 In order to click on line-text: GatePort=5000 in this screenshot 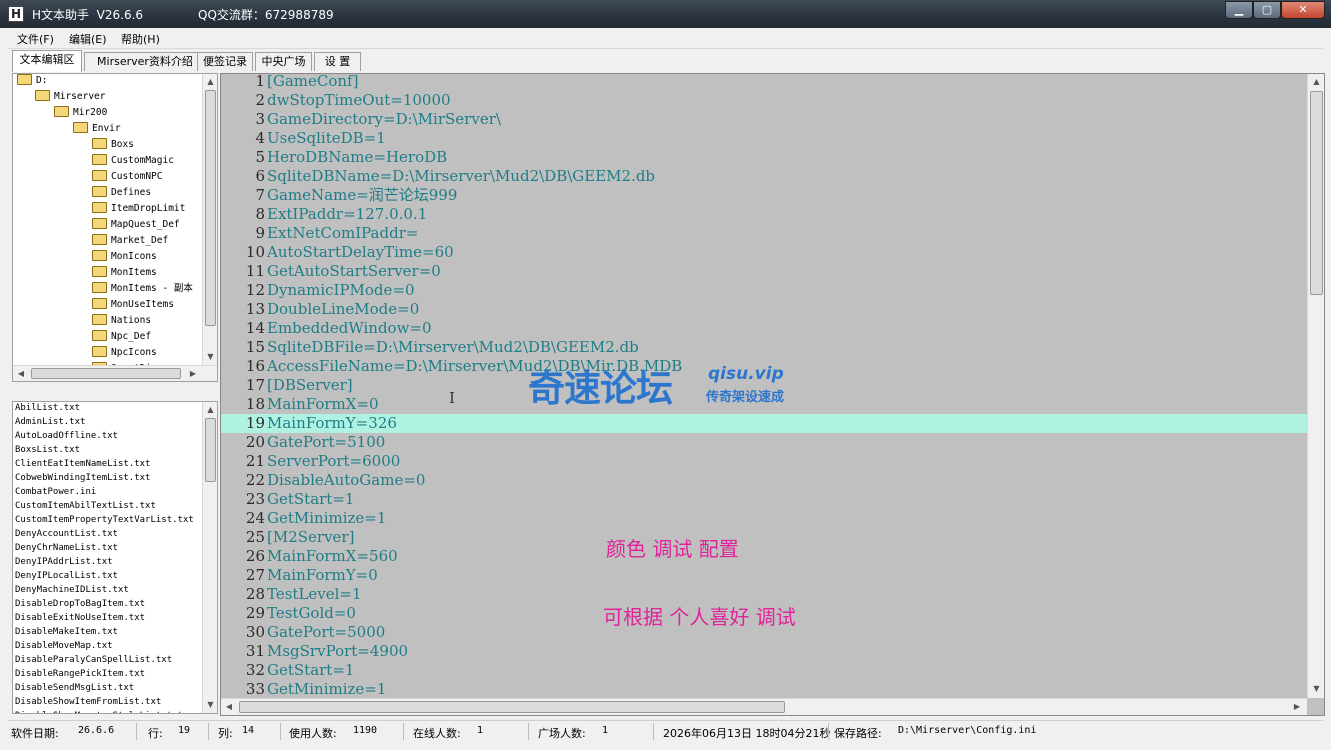, I will do `click(326, 632)`.